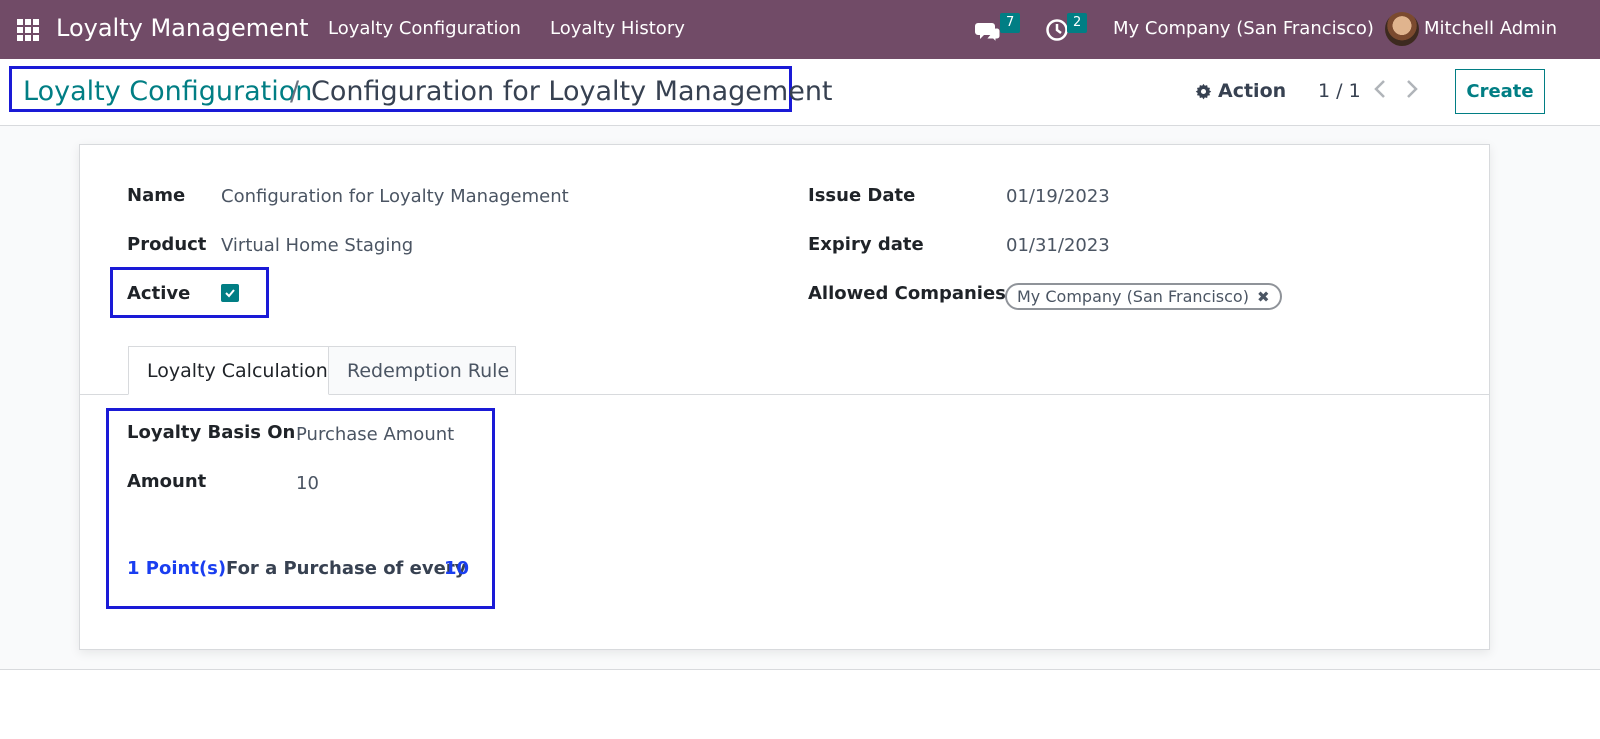 The height and width of the screenshot is (739, 1600). Describe the element at coordinates (167, 91) in the screenshot. I see `breadcrumb-parent-link: Loyalty Configuration` at that location.